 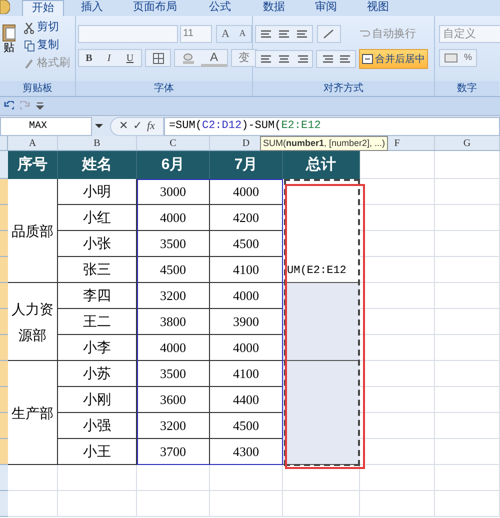 I want to click on underline-button: U, so click(x=130, y=58).